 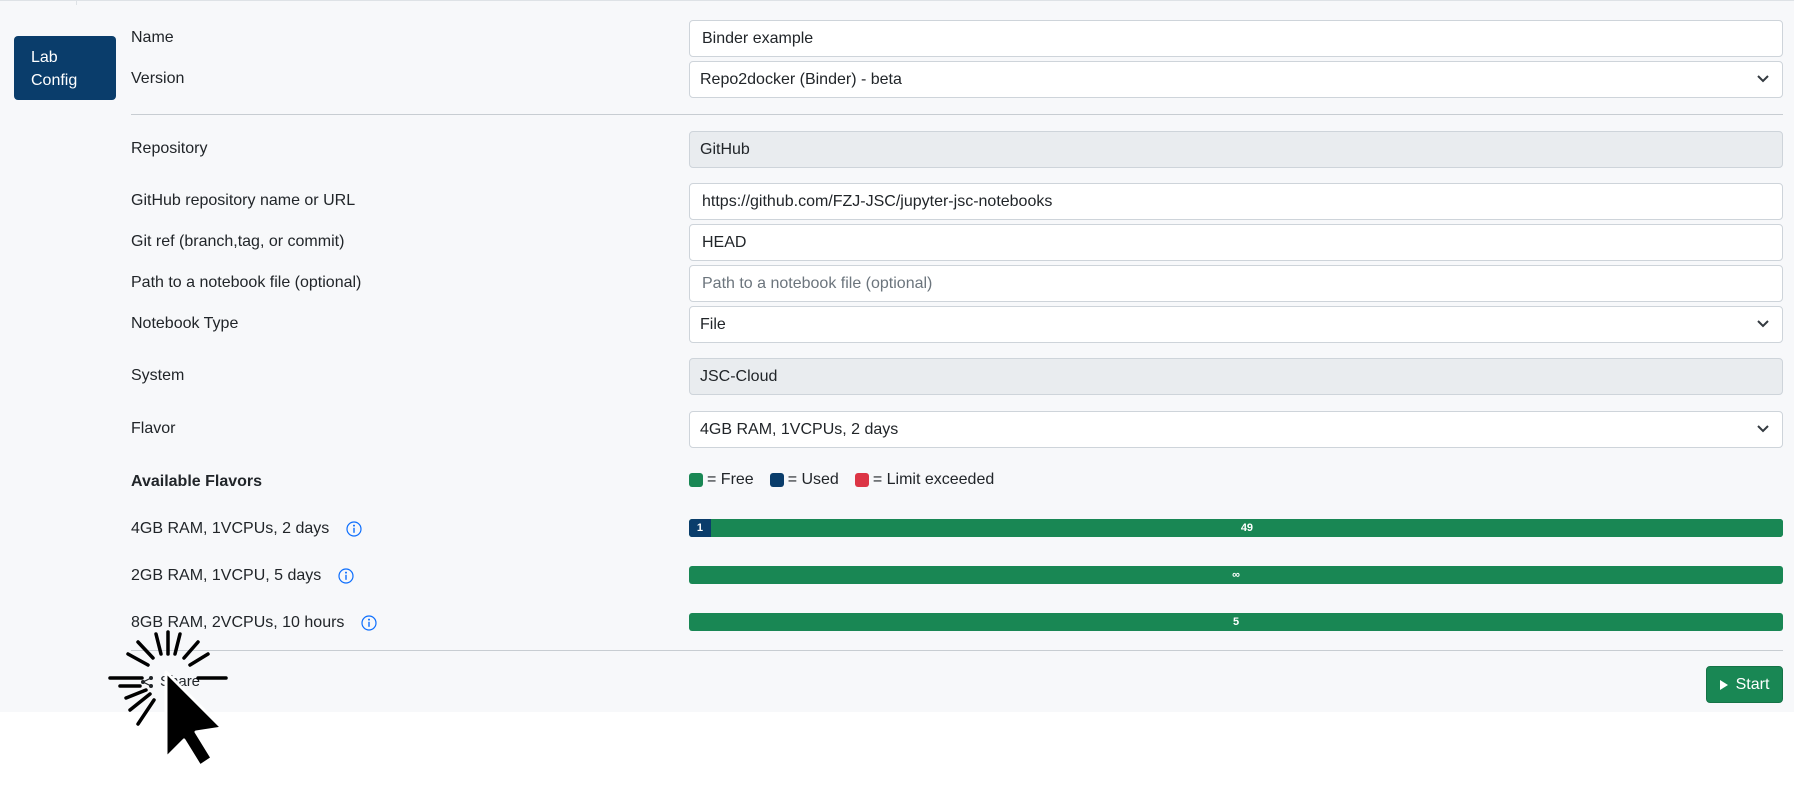 I want to click on git-ref-input: HEAD, so click(x=1236, y=242).